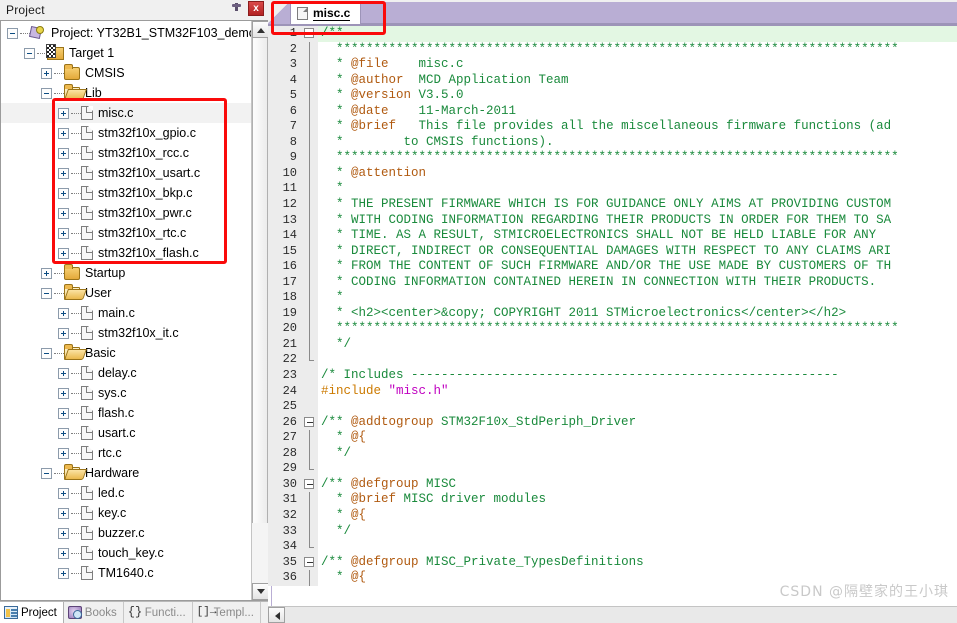  Describe the element at coordinates (612, 578) in the screenshot. I see `code-line: 36 * @{` at that location.